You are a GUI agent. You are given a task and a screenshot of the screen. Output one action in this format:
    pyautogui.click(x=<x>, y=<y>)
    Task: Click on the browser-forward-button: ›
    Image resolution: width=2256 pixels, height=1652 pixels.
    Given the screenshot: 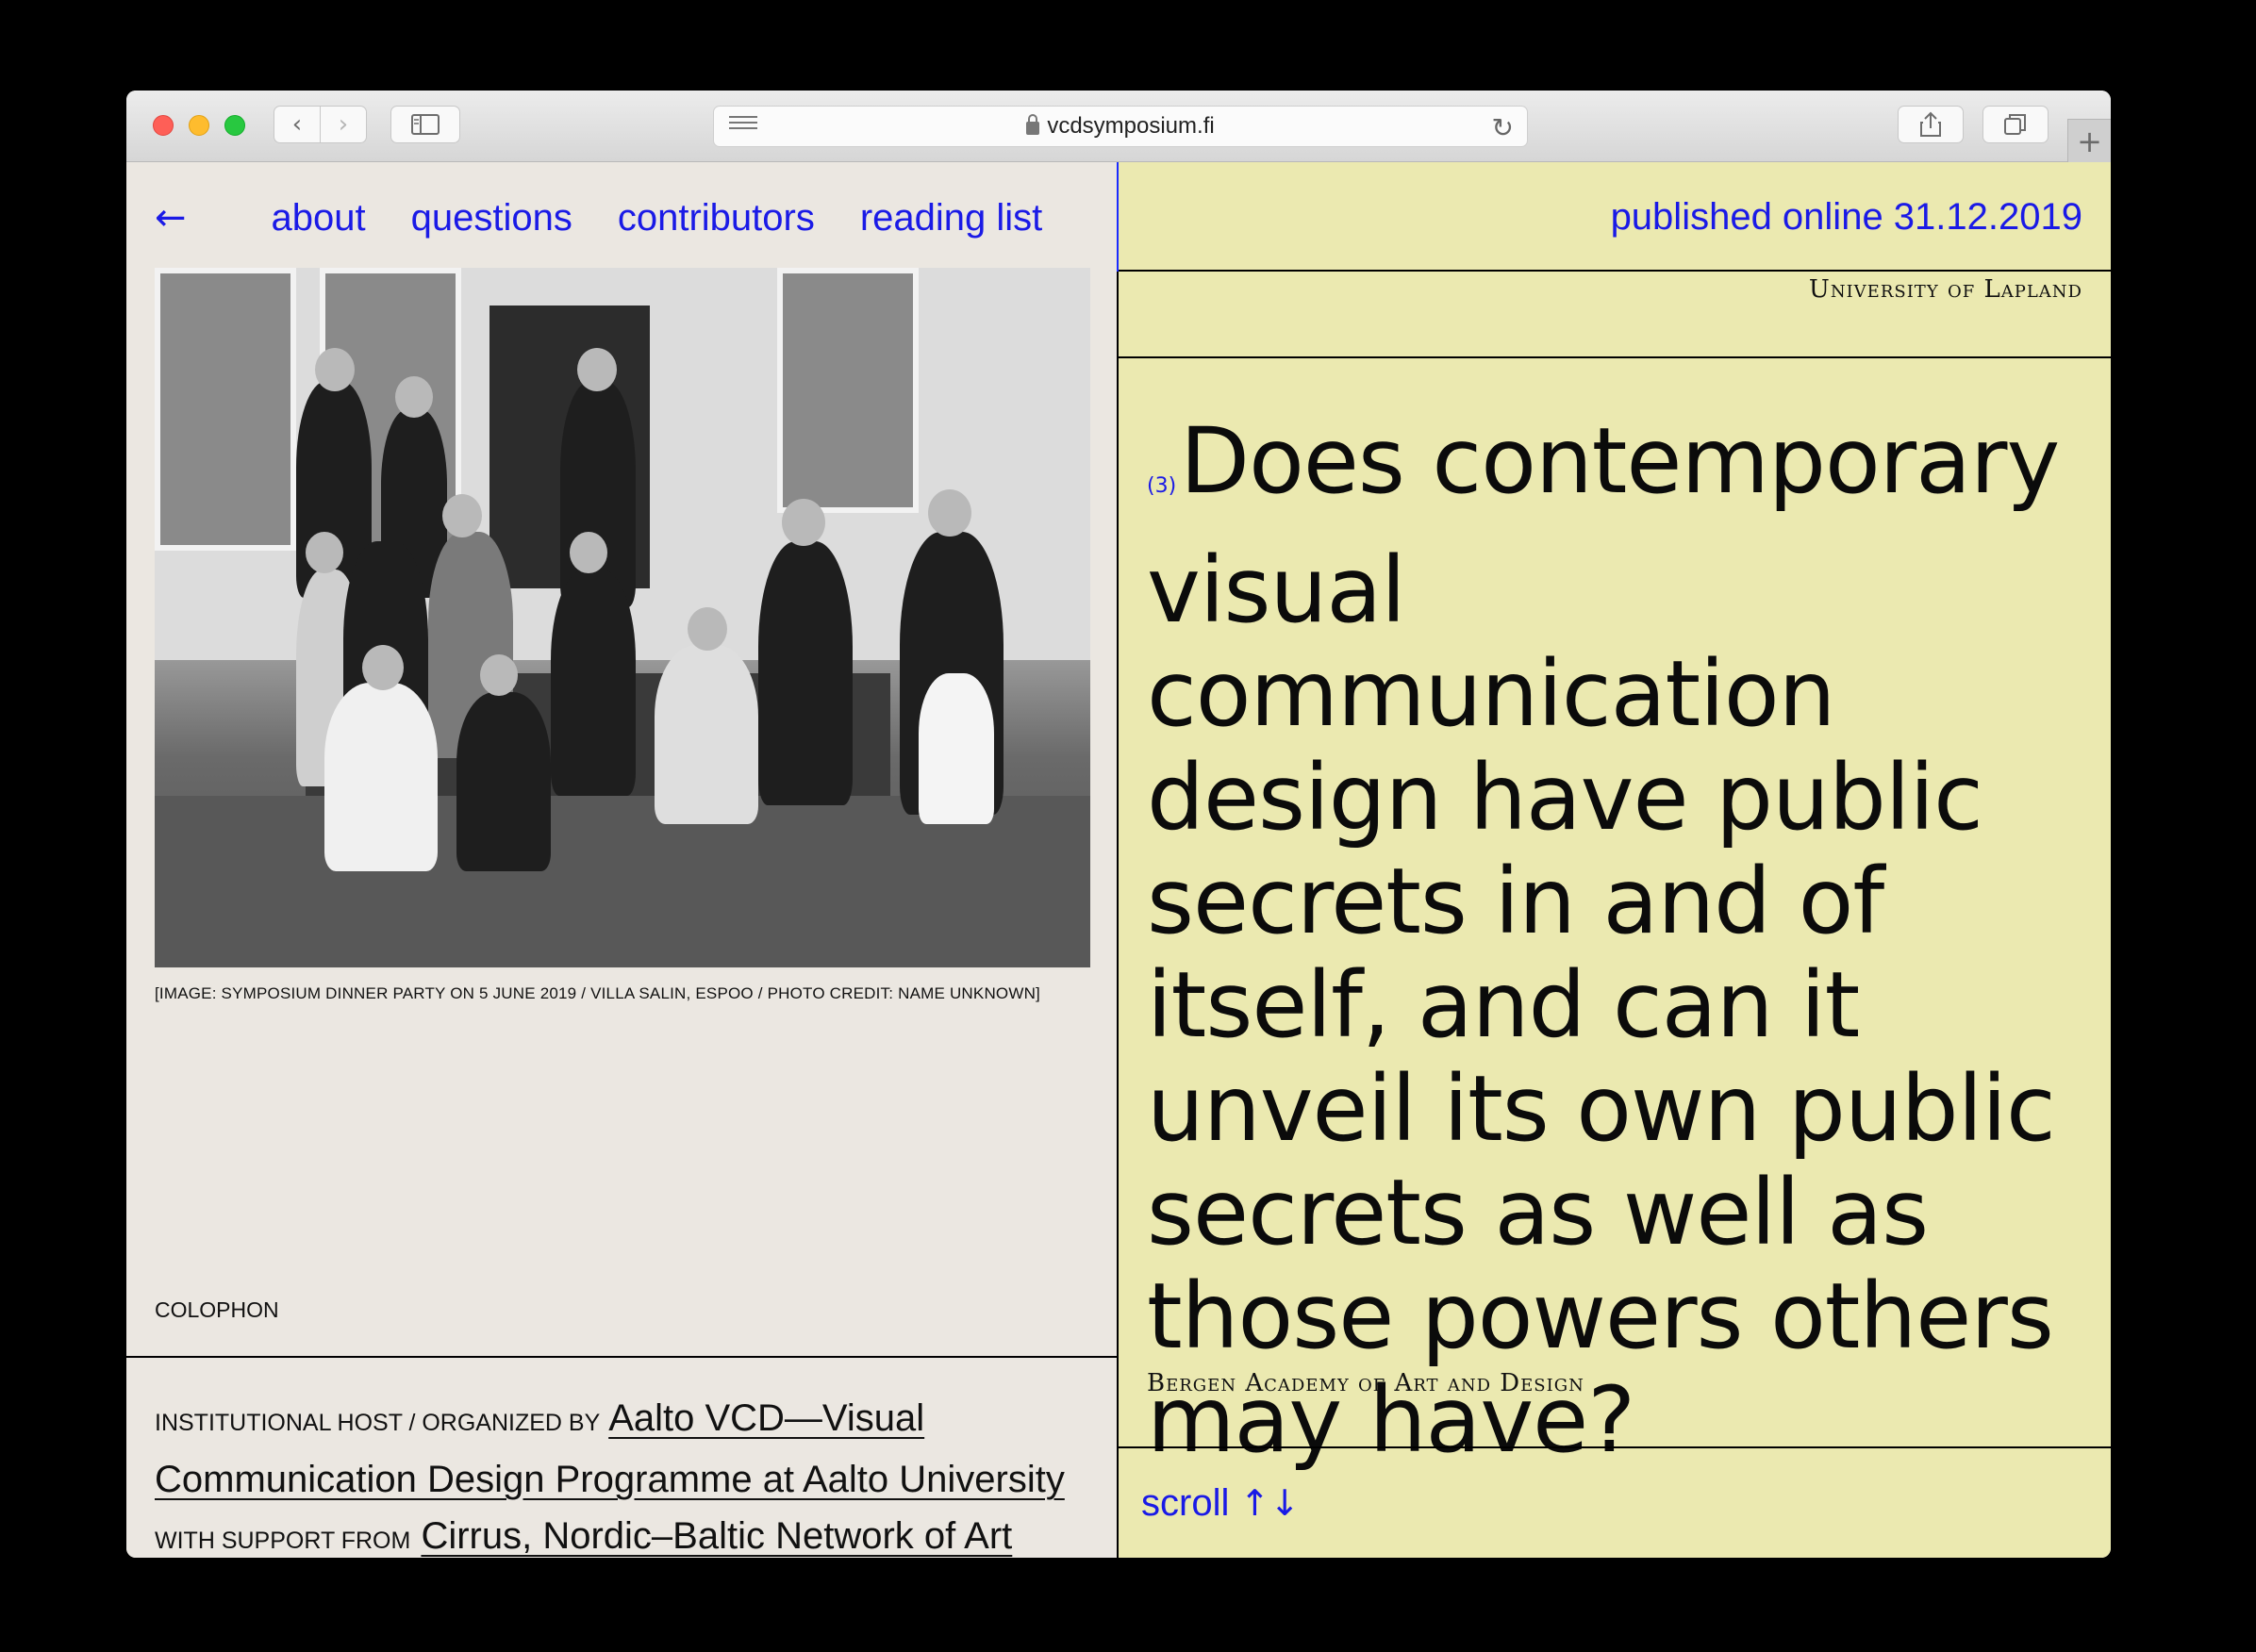 What is the action you would take?
    pyautogui.click(x=344, y=124)
    